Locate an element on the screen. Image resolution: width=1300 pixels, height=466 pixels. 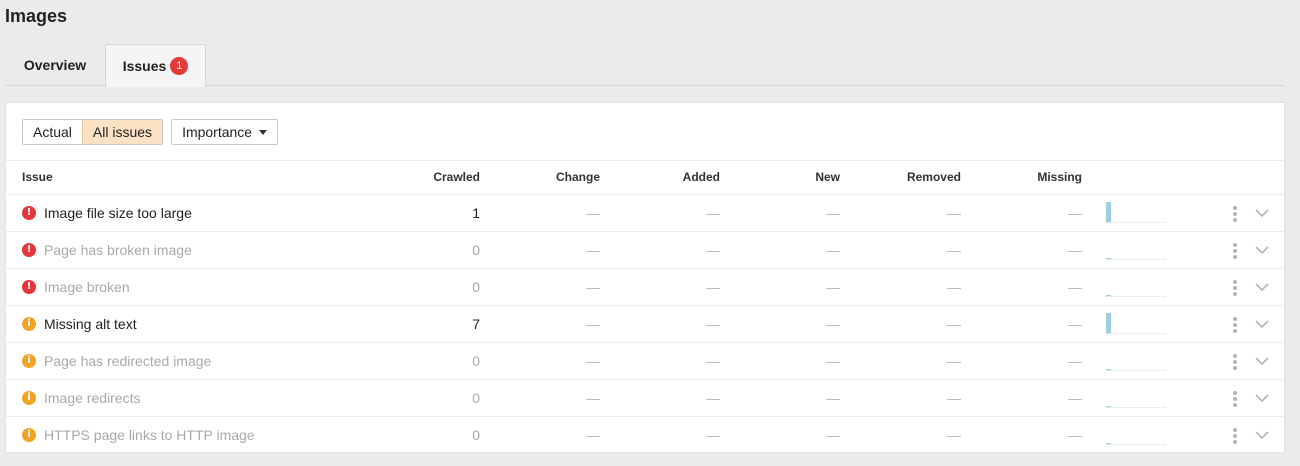
issue-cell: ! Page has broken image is located at coordinates (107, 250).